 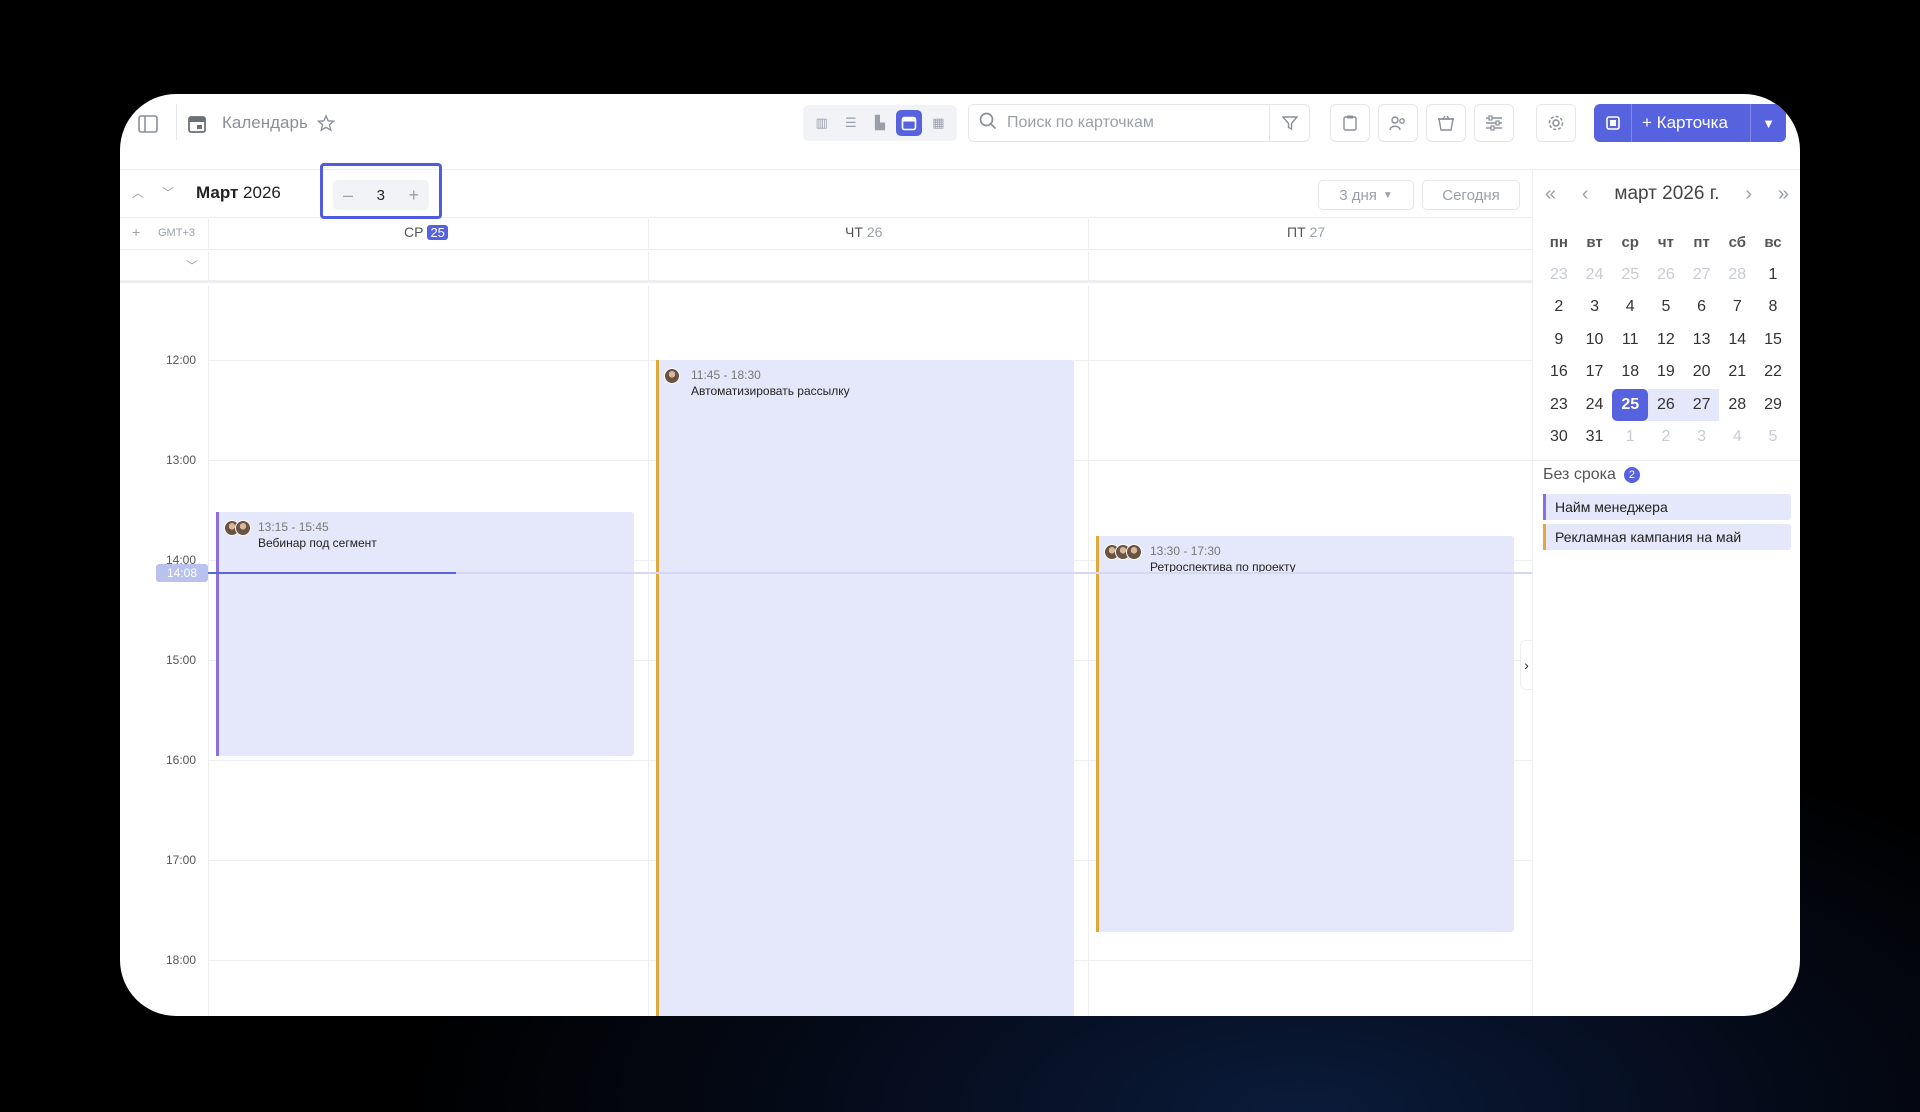 I want to click on double-chevron-left-icon: «, so click(x=1550, y=194).